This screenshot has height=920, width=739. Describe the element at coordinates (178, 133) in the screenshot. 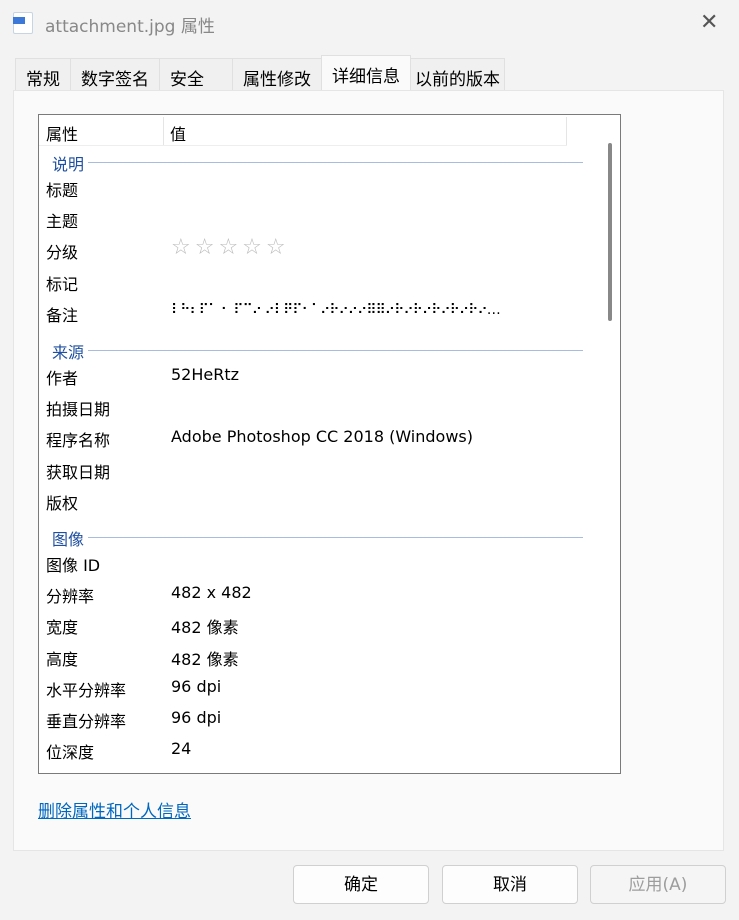

I see `header-value: 值` at that location.